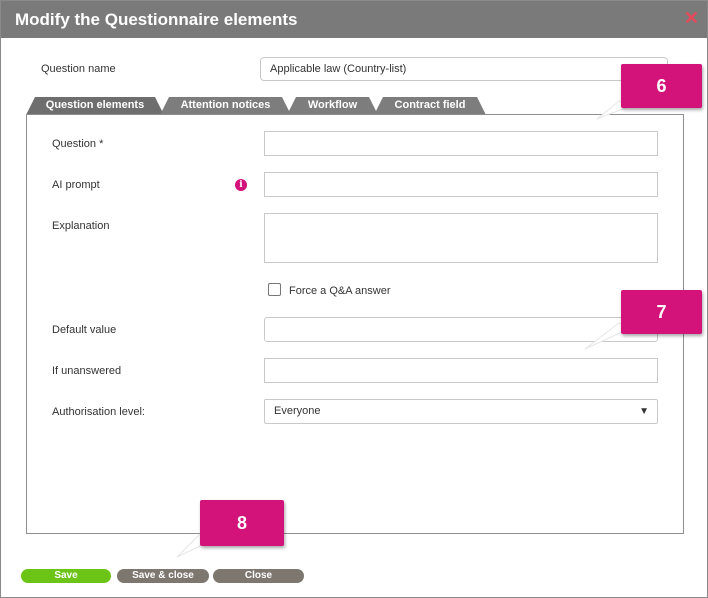 This screenshot has width=708, height=598. What do you see at coordinates (461, 184) in the screenshot?
I see `ai-prompt-input` at bounding box center [461, 184].